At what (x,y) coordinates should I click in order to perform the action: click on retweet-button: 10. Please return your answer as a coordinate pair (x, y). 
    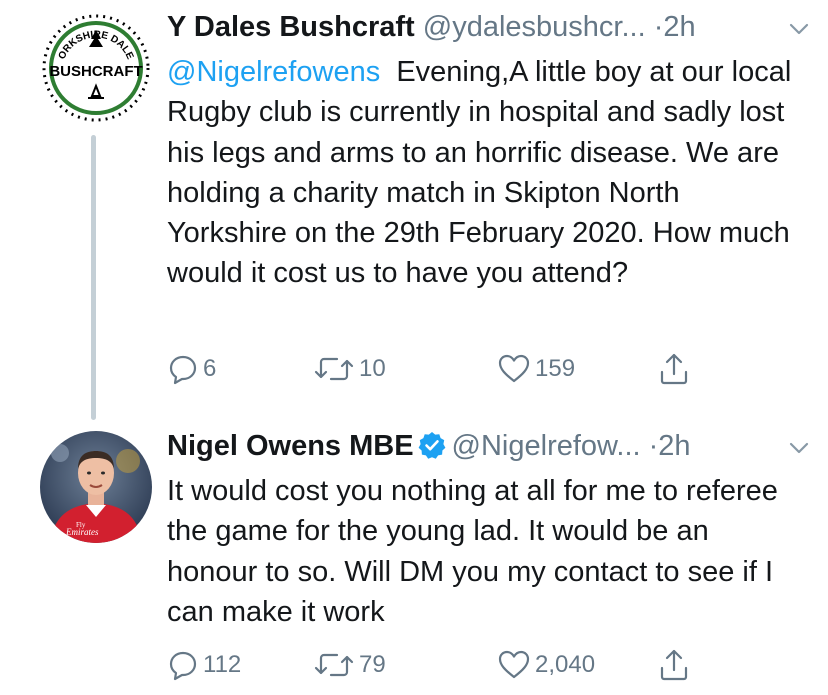
    Looking at the image, I should click on (349, 369).